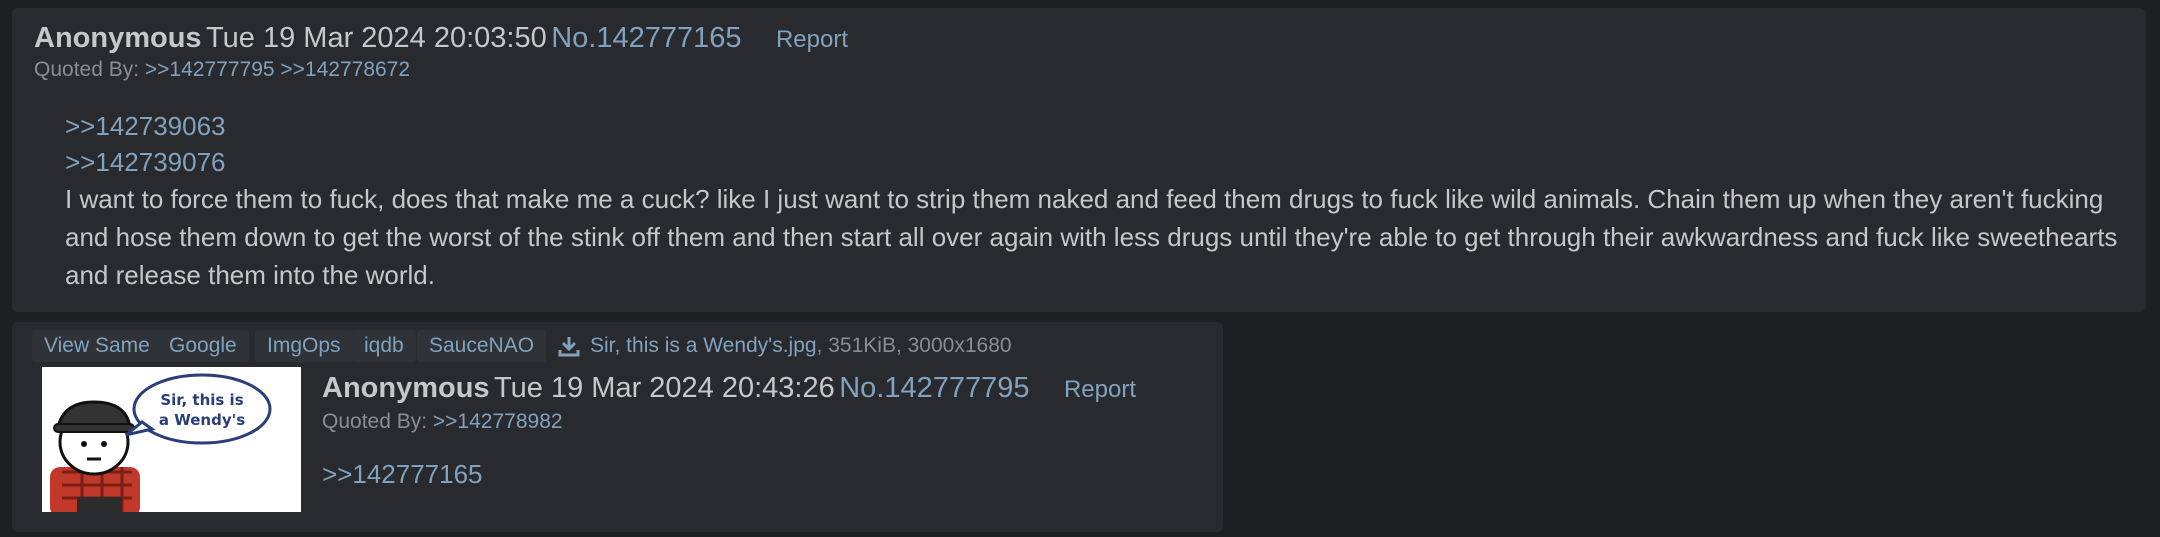  I want to click on backlink: >>142778982, so click(498, 421).